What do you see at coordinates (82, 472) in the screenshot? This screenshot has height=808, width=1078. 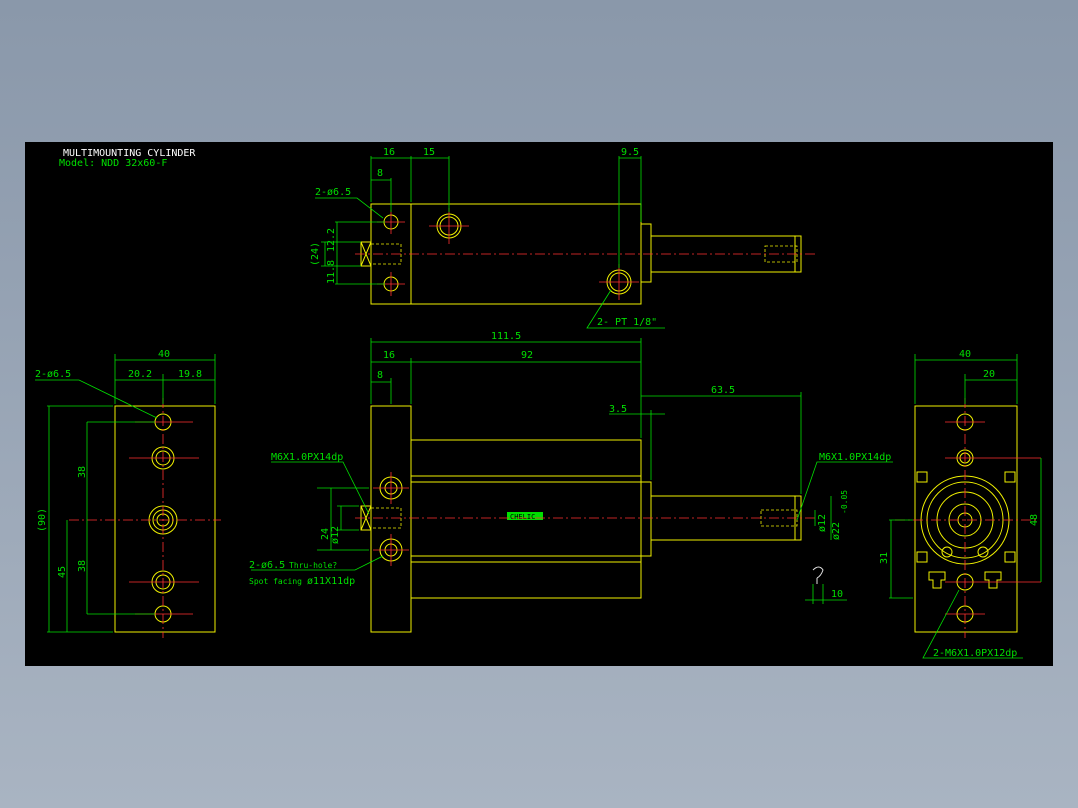 I see `left-dim-38-top: 38` at bounding box center [82, 472].